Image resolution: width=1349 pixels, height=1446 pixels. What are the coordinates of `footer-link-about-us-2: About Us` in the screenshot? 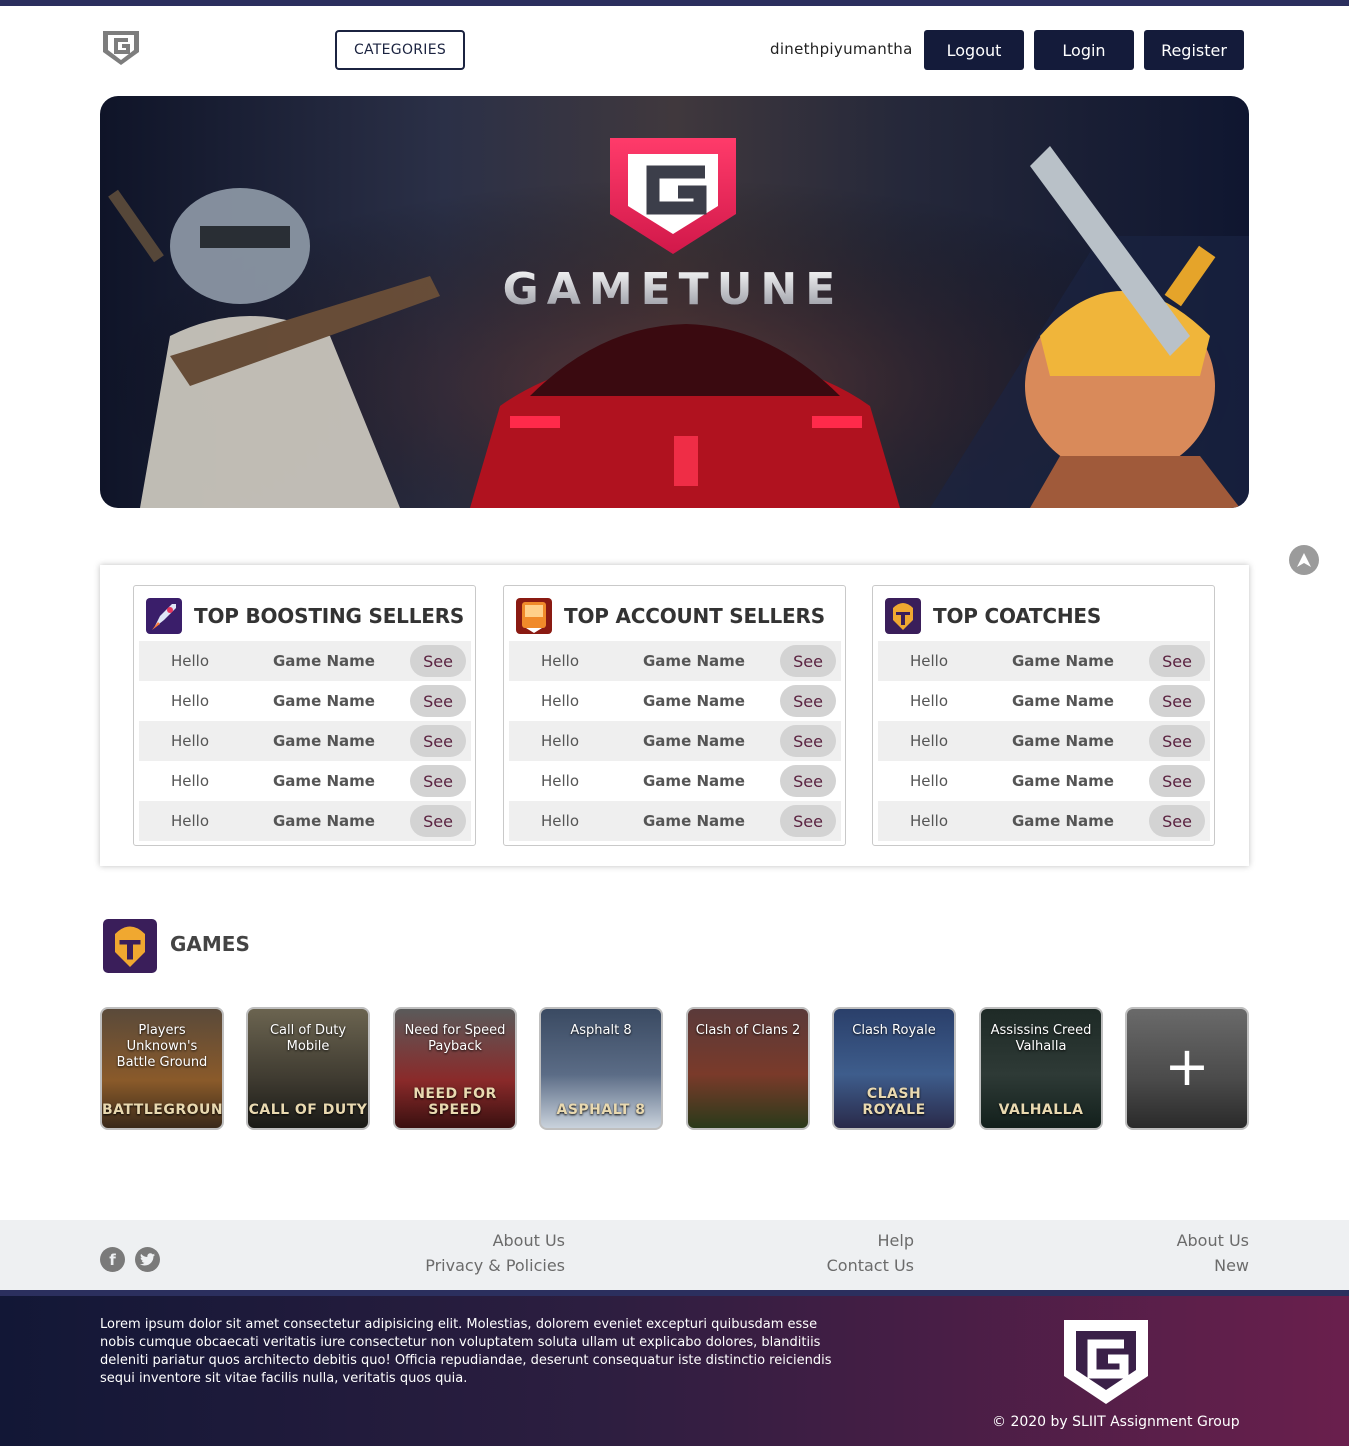 It's located at (1213, 1240).